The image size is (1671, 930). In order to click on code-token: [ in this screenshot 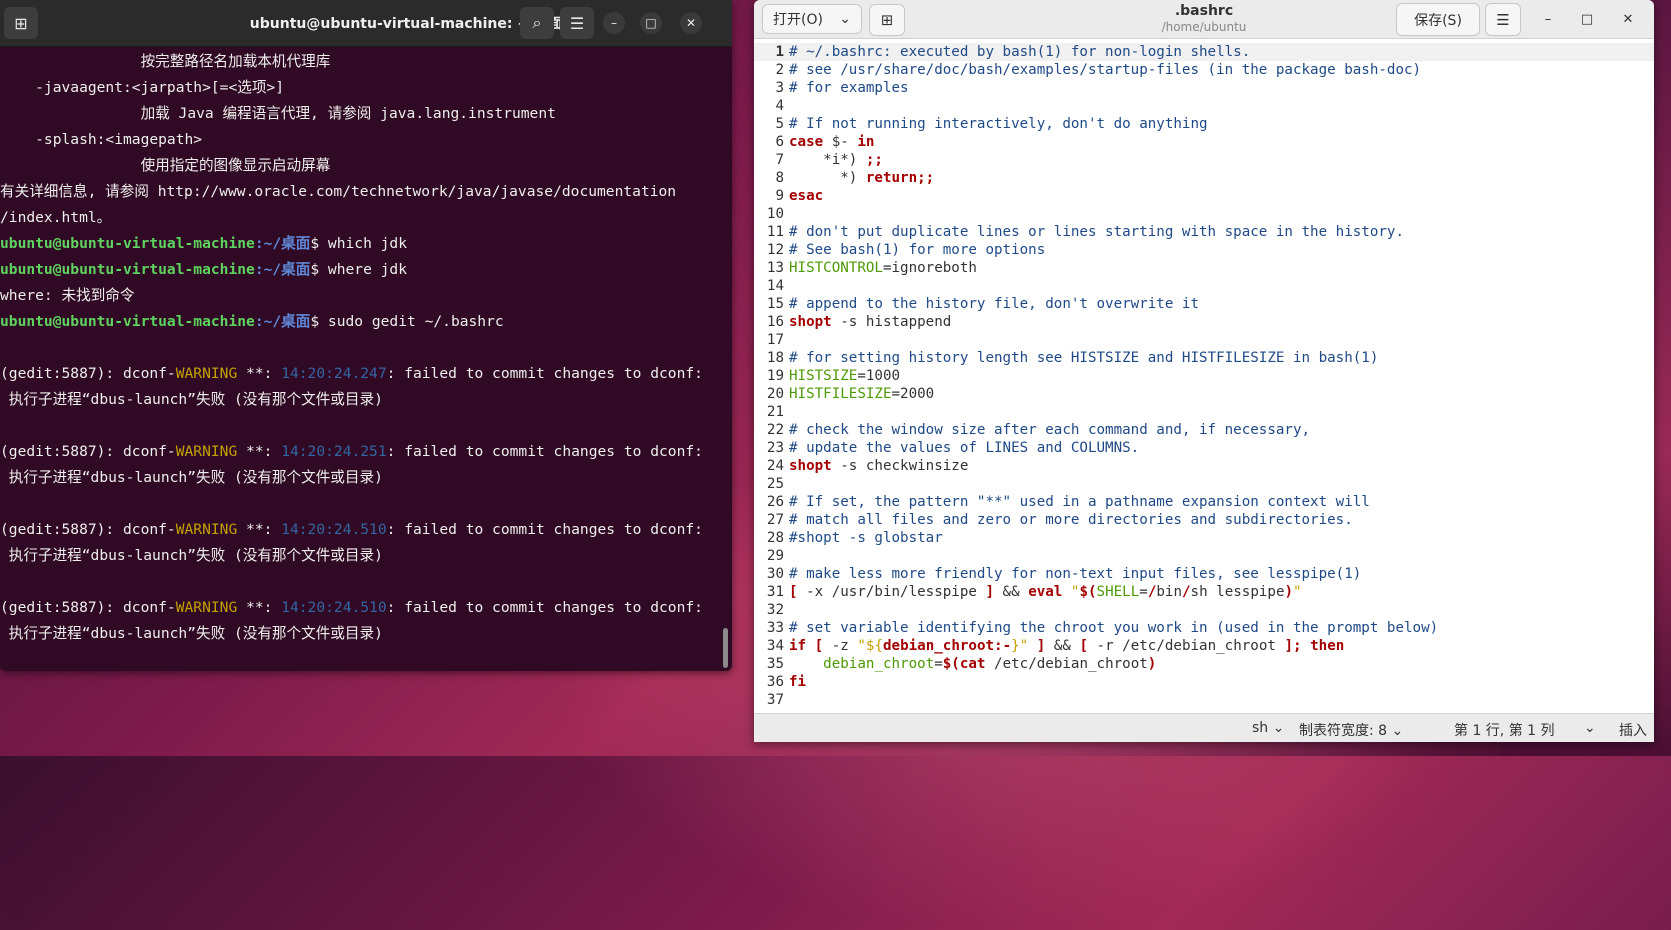, I will do `click(1084, 646)`.